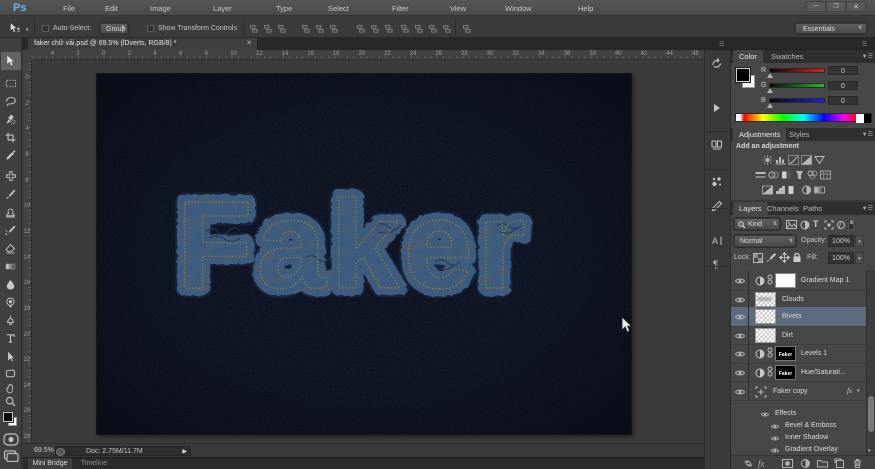 The width and height of the screenshot is (875, 469). Describe the element at coordinates (715, 241) in the screenshot. I see `svg-text: A` at that location.